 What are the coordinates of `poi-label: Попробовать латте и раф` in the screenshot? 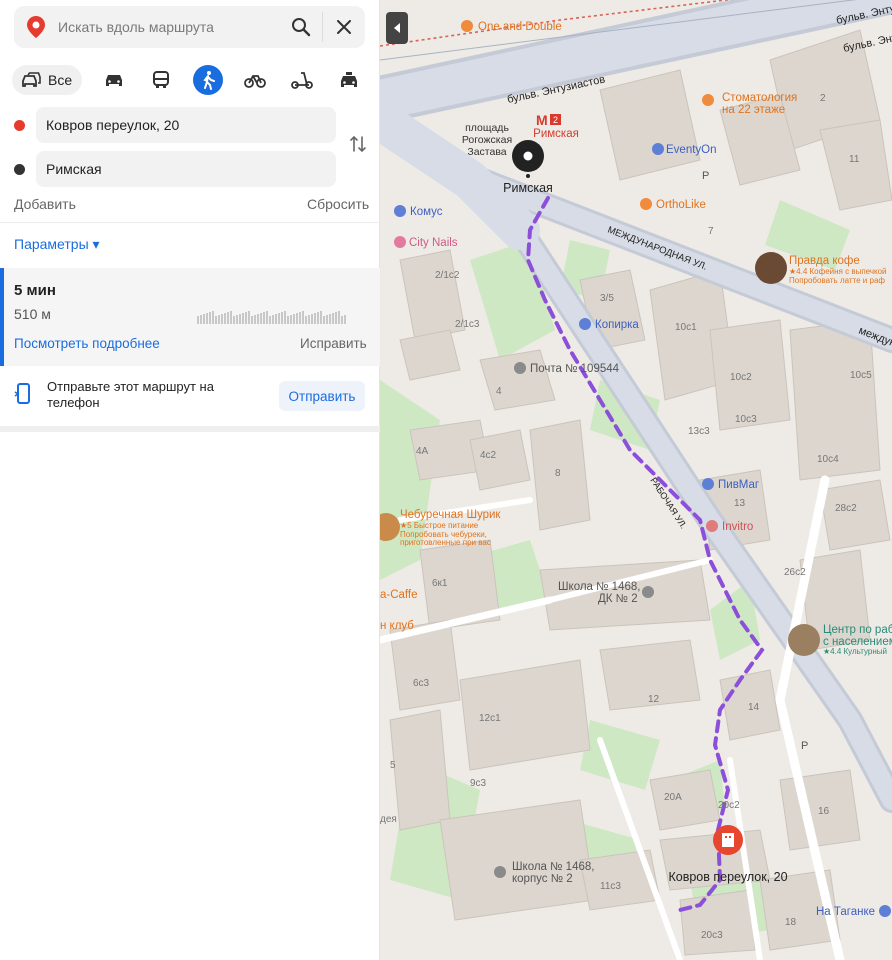 It's located at (837, 280).